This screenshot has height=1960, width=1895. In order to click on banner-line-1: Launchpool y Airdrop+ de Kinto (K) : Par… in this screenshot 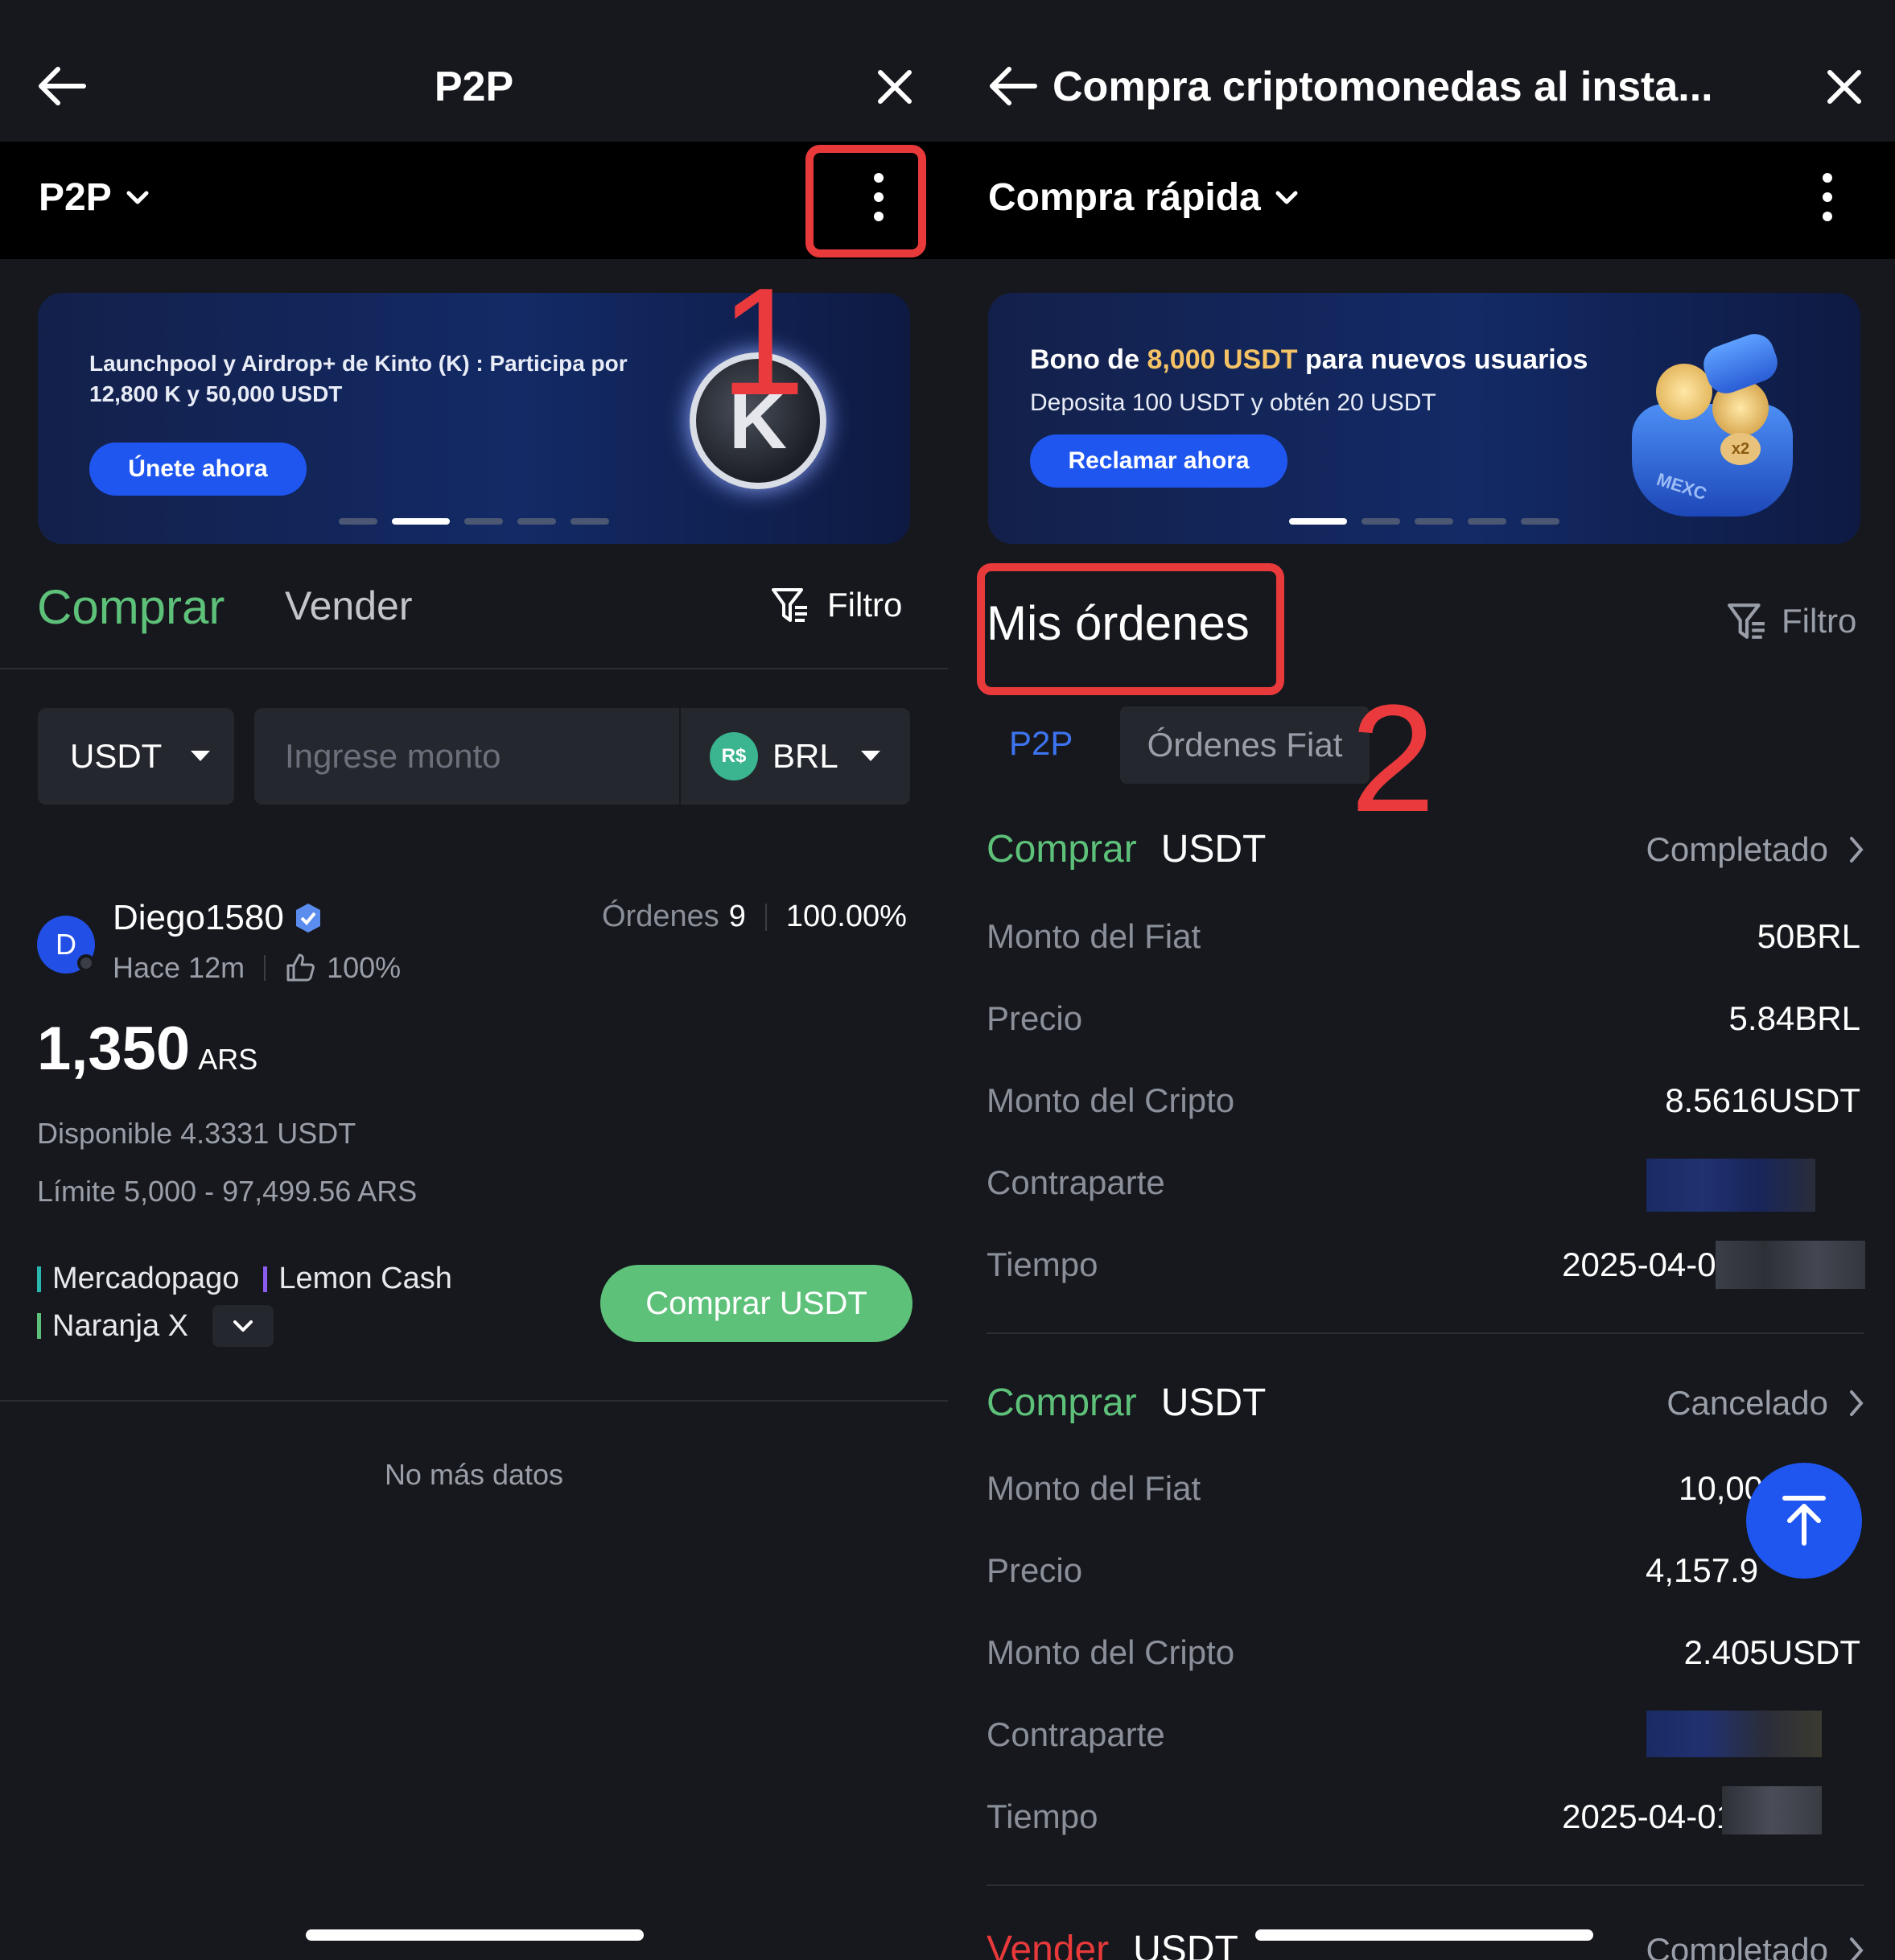, I will do `click(359, 363)`.